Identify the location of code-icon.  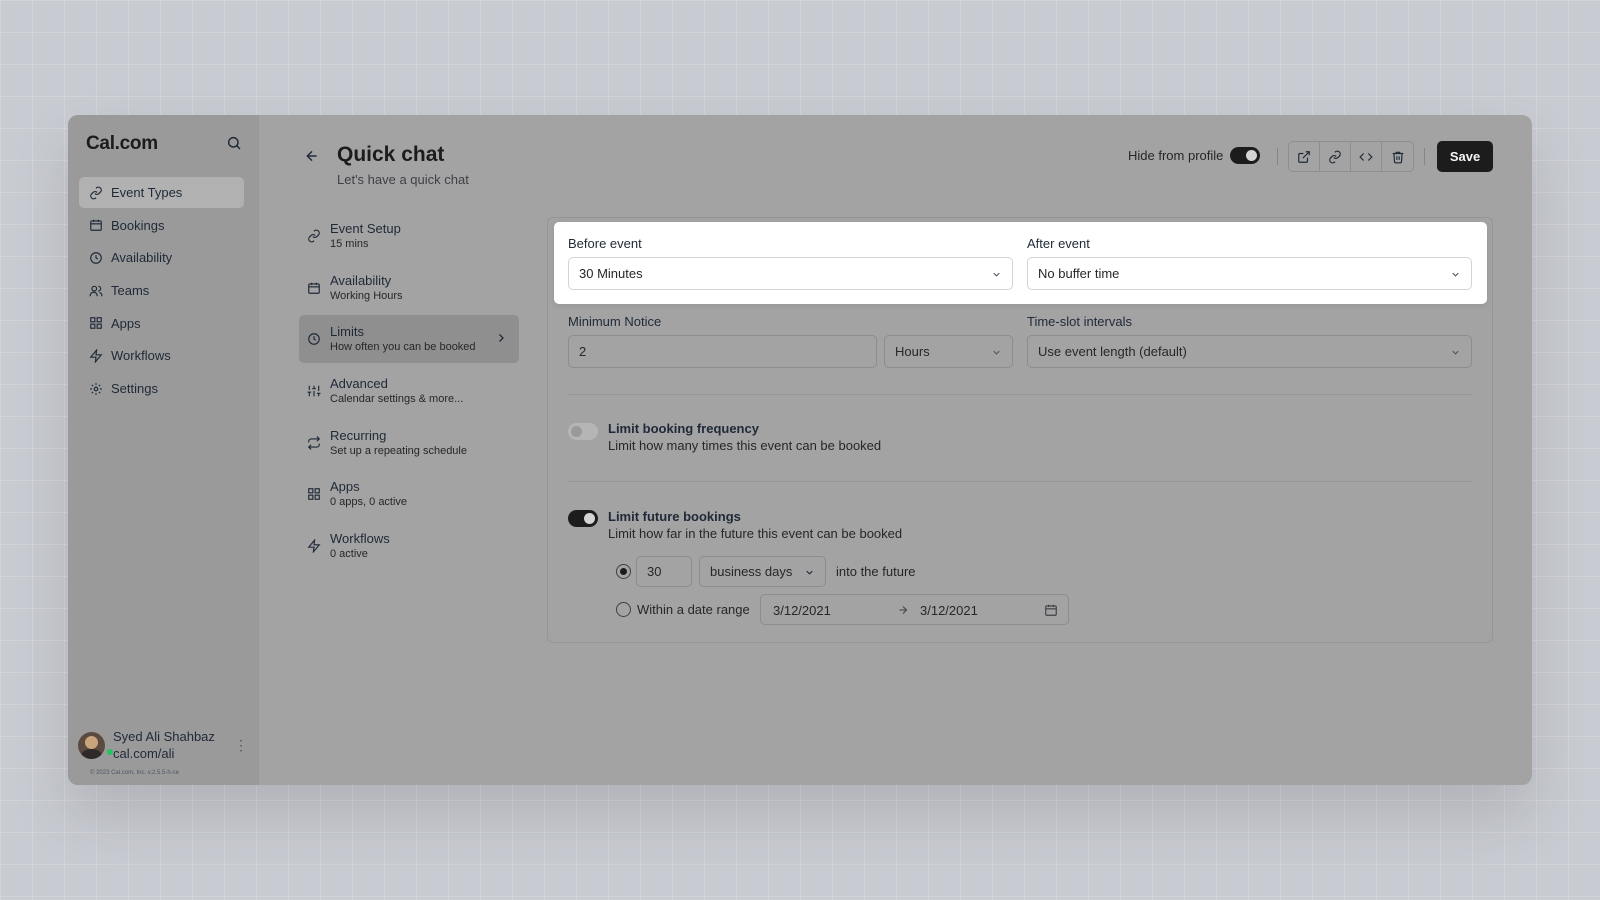
(1366, 156).